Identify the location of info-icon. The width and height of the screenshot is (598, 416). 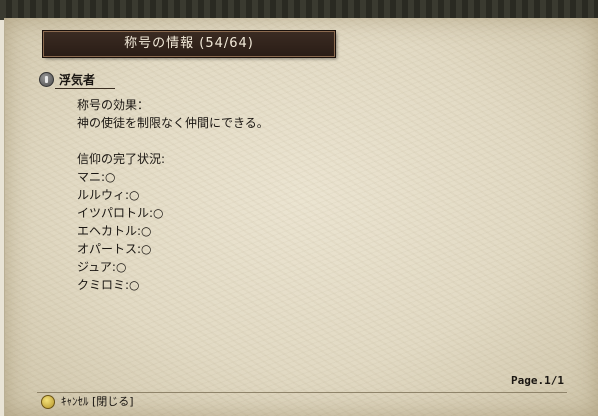
(46, 79).